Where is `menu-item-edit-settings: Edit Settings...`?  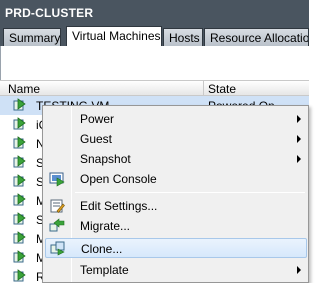 menu-item-edit-settings: Edit Settings... is located at coordinates (176, 206).